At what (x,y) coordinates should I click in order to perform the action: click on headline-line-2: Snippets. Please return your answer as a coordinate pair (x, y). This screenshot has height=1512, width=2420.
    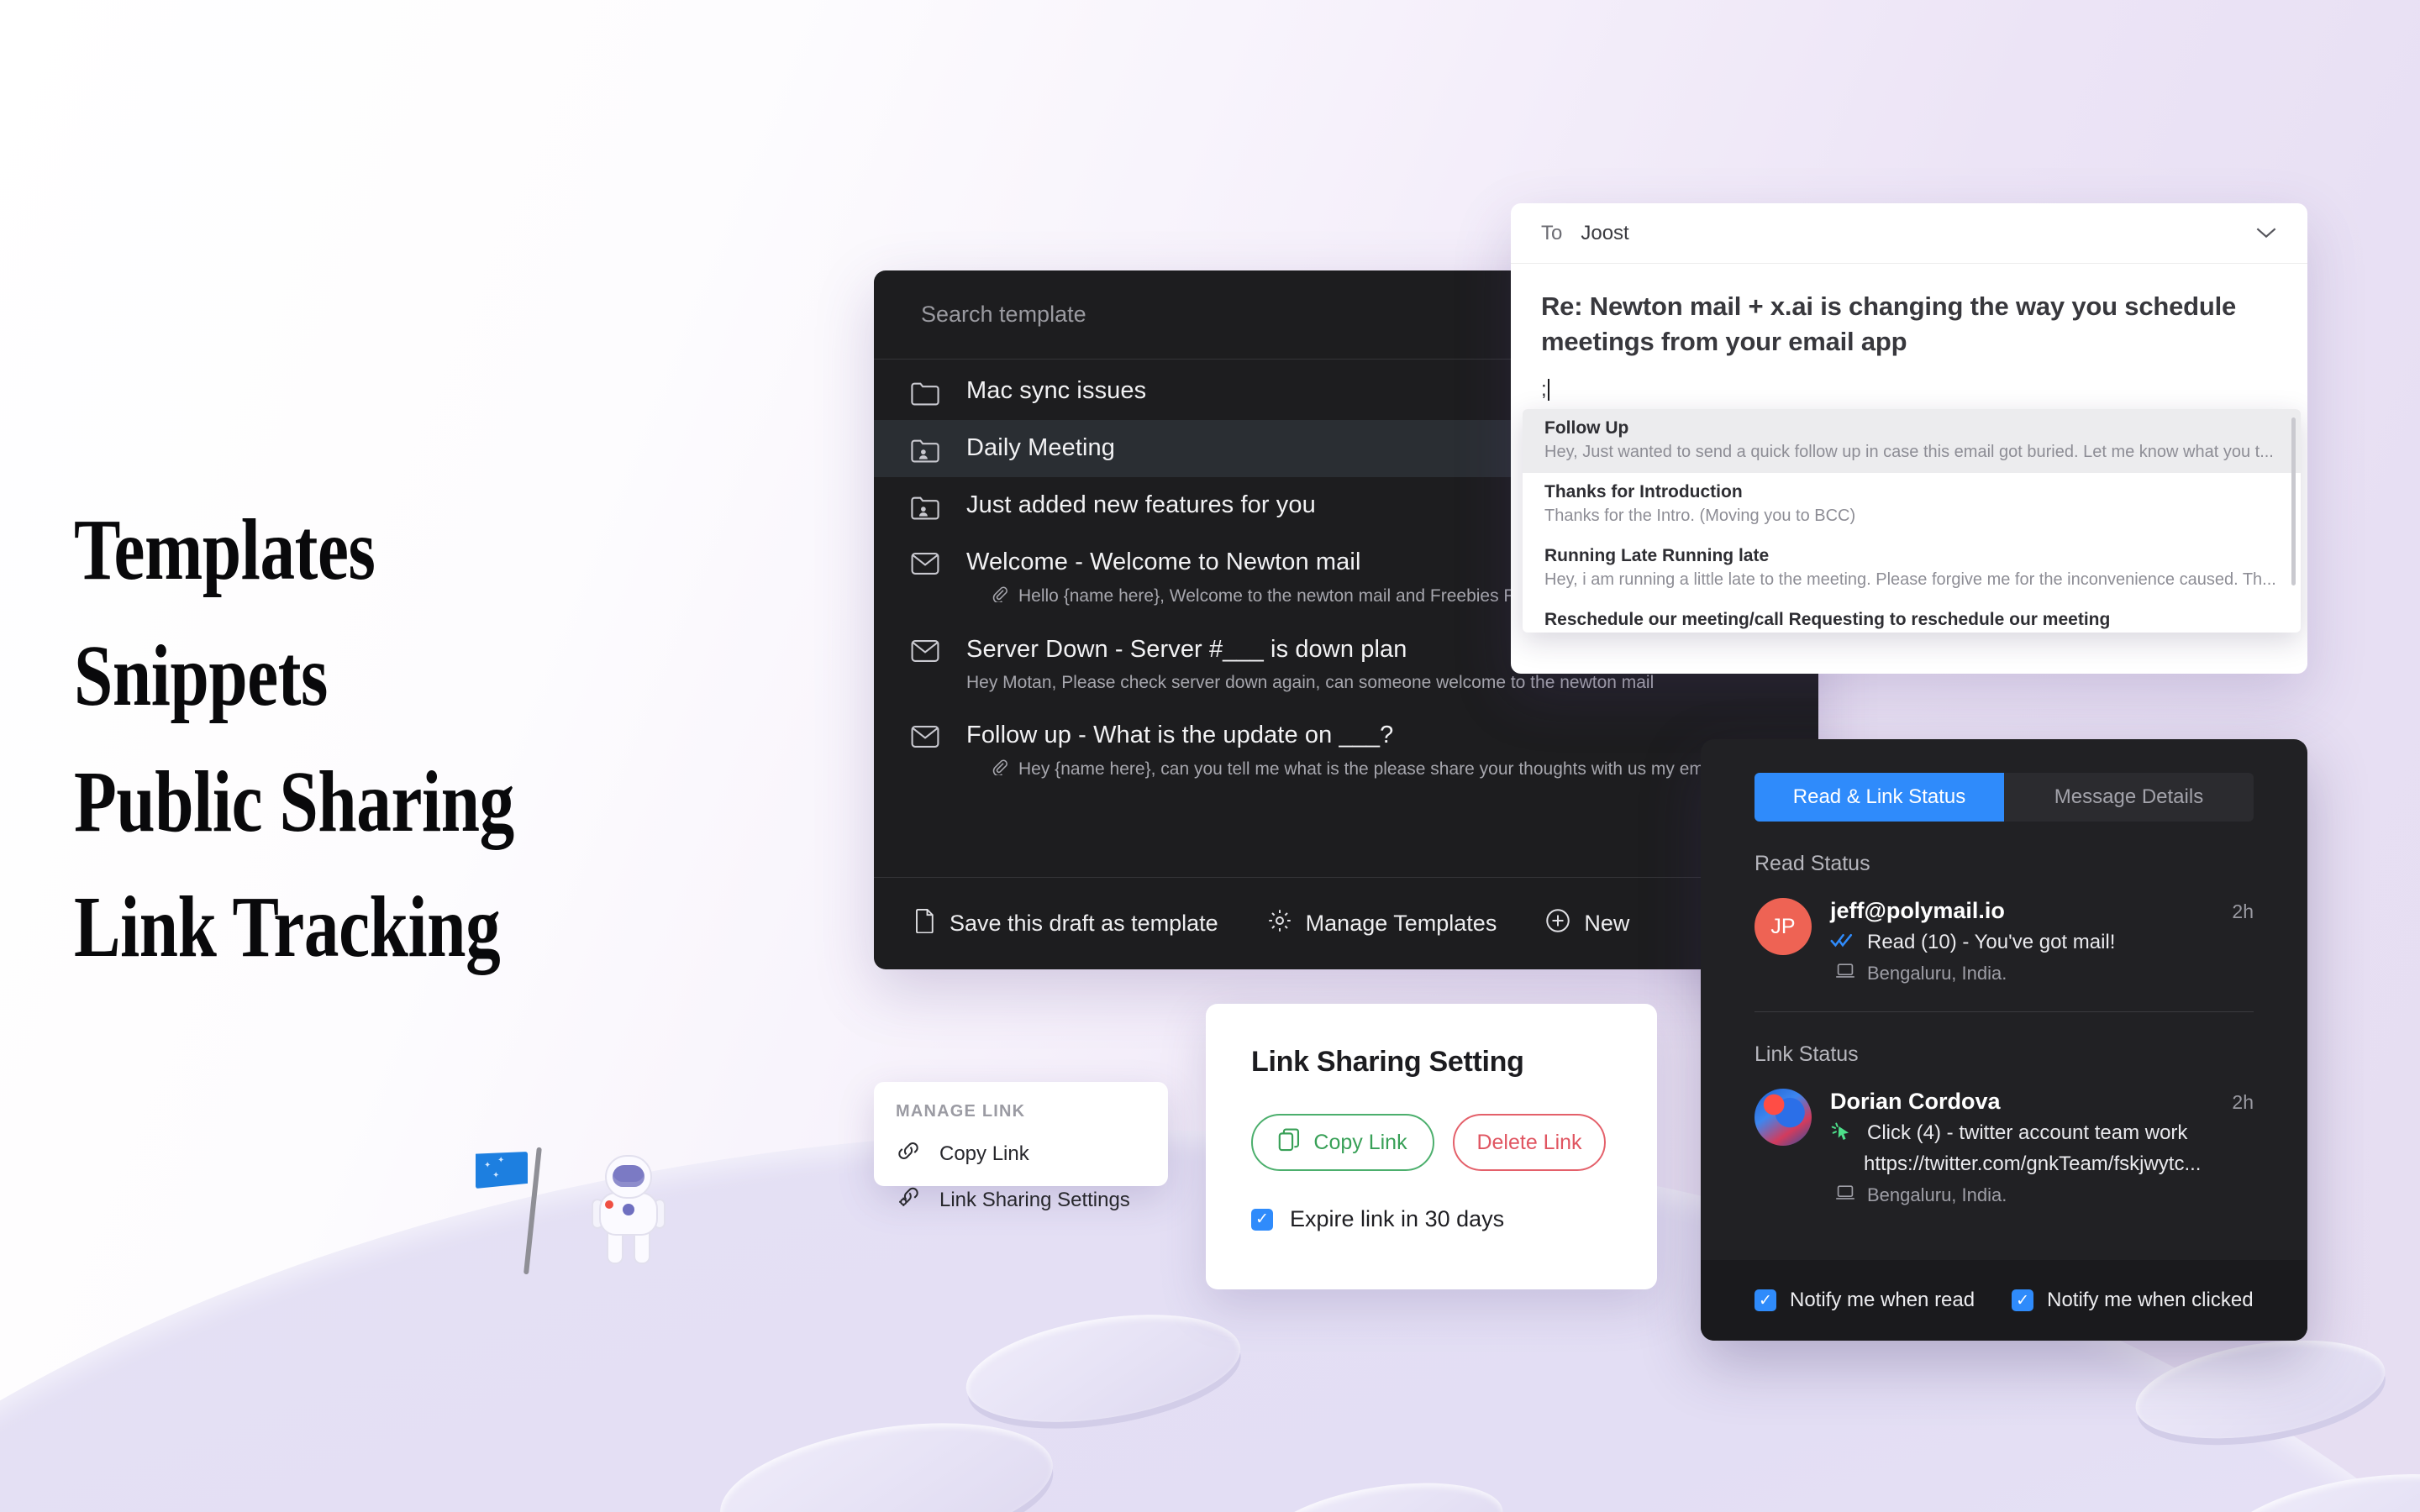
    Looking at the image, I should click on (202, 675).